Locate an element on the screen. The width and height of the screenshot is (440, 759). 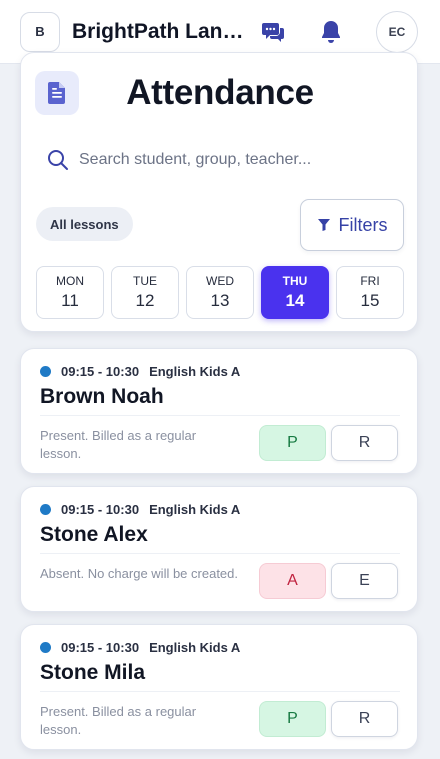
day-number: 14 is located at coordinates (295, 300).